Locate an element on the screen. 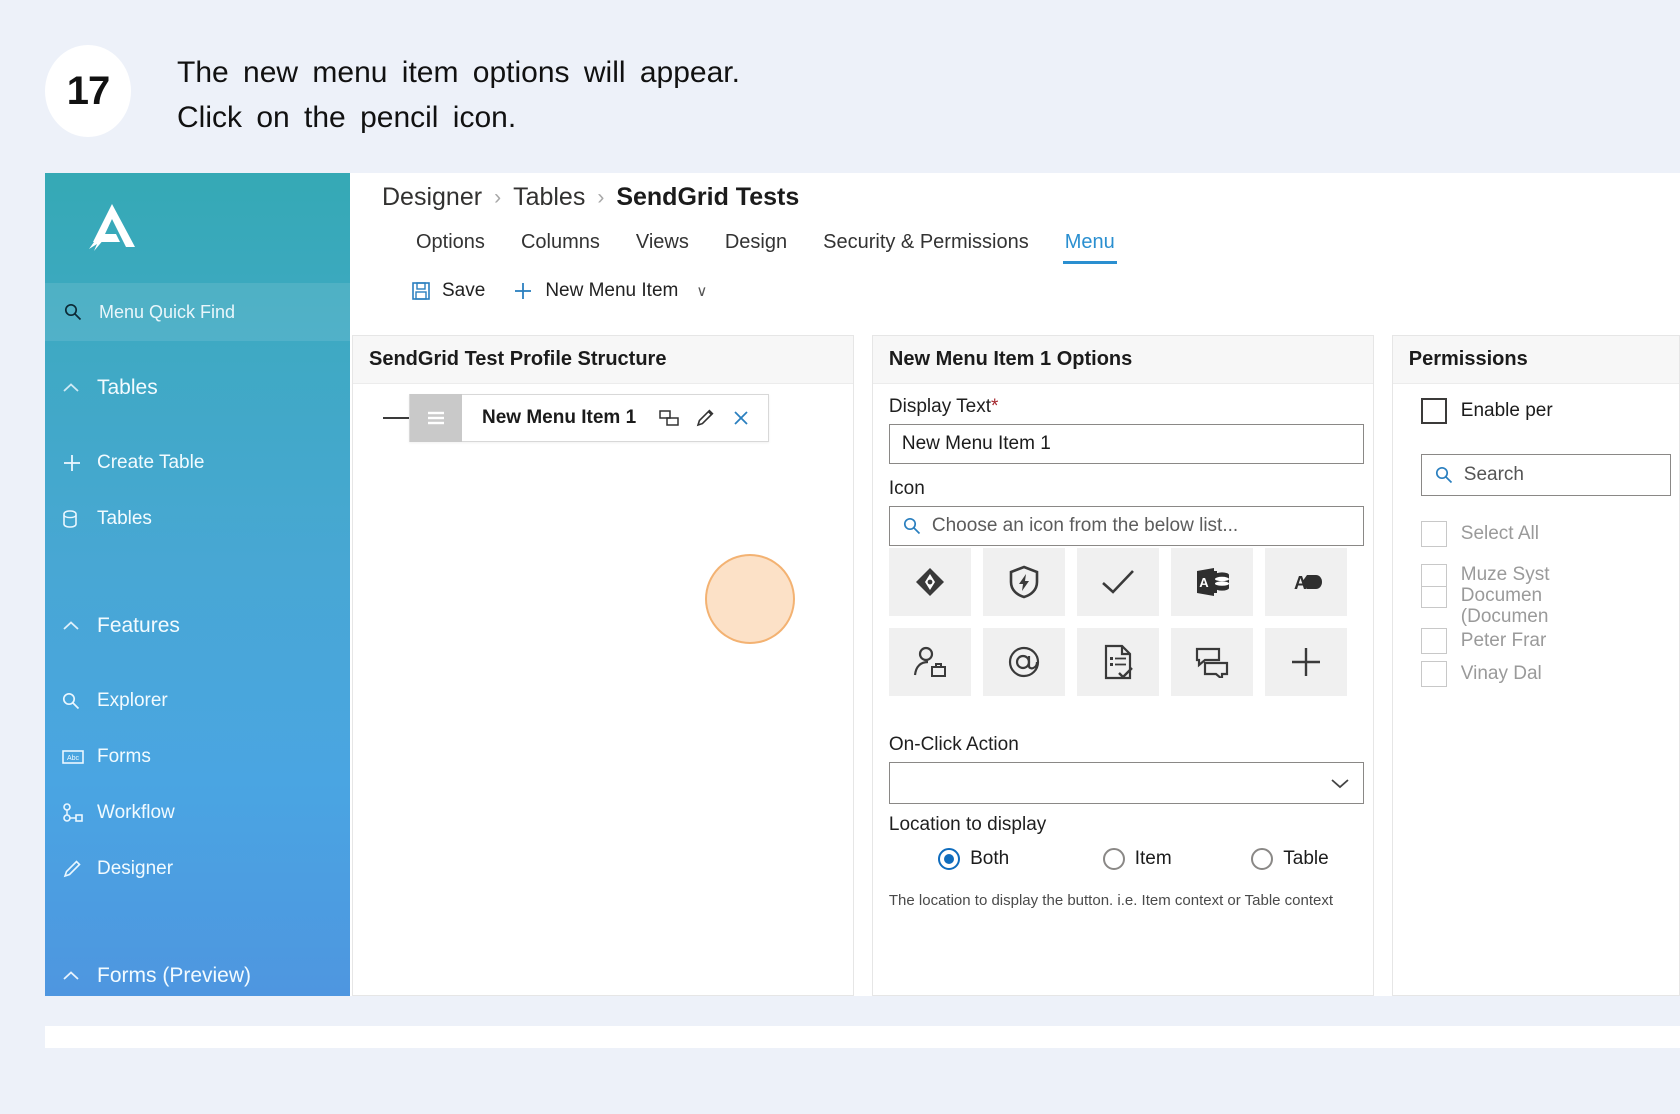 Image resolution: width=1680 pixels, height=1114 pixels. access-database-icon: A is located at coordinates (1211, 582).